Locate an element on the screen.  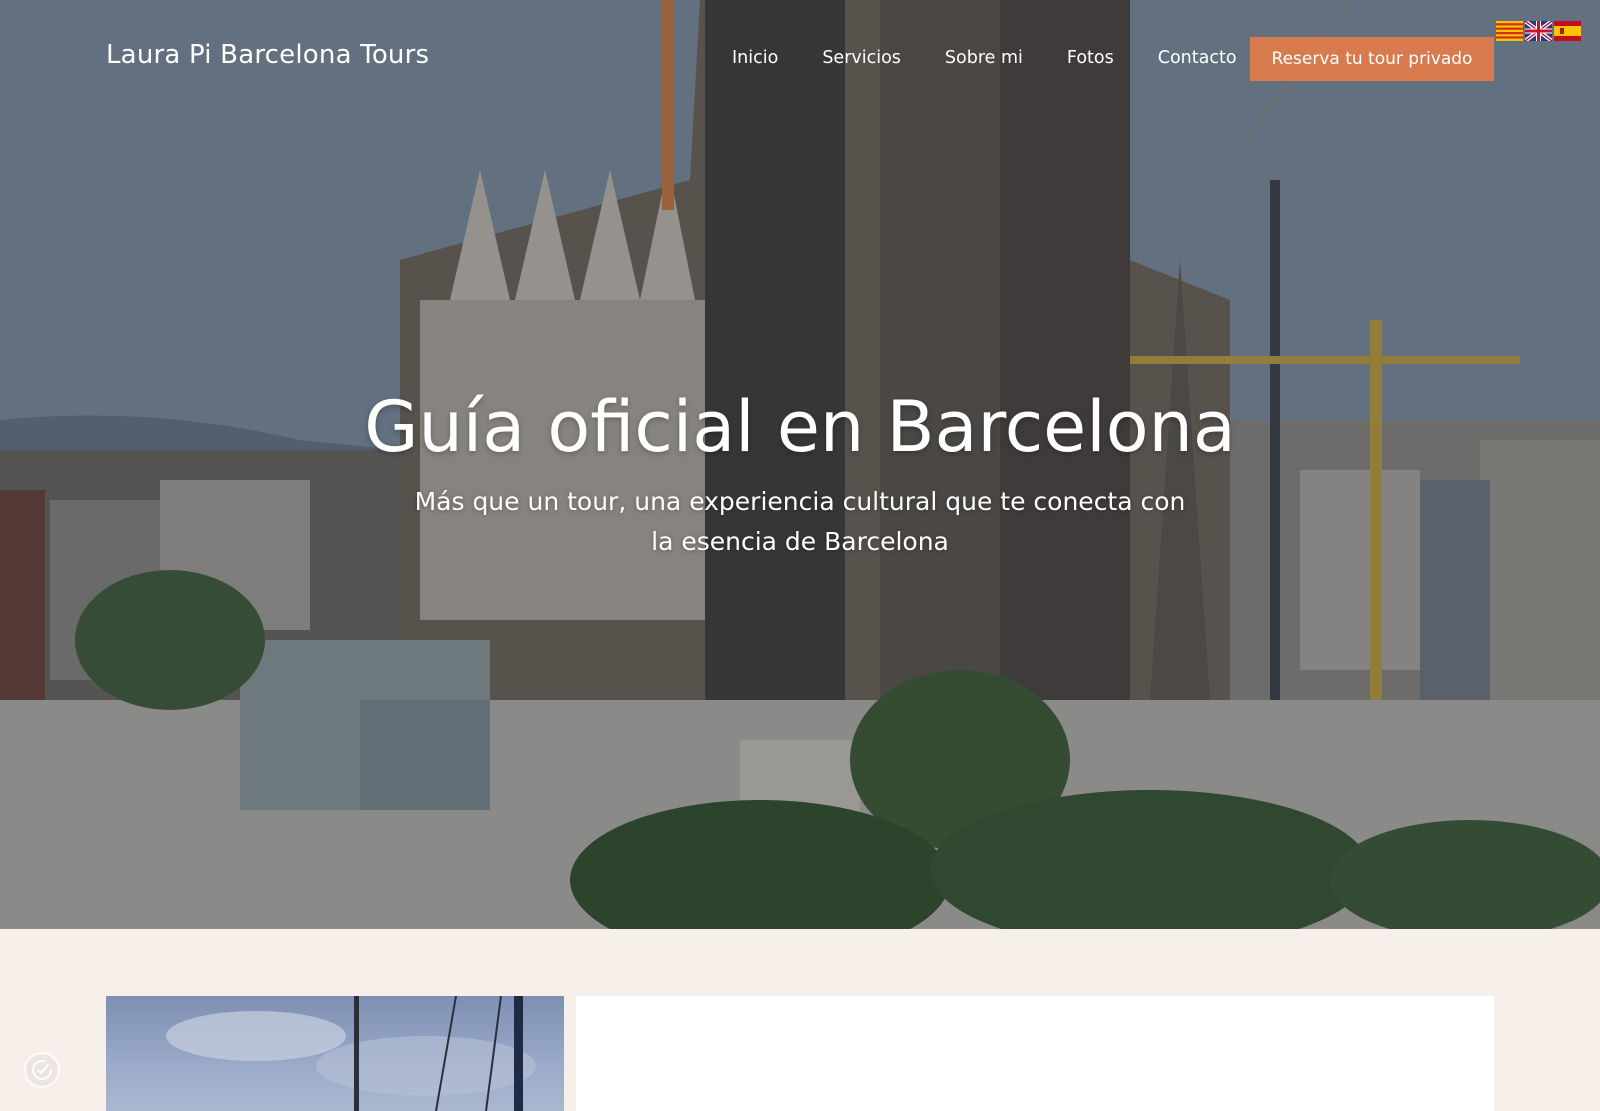
cookie-check-icon is located at coordinates (42, 1070).